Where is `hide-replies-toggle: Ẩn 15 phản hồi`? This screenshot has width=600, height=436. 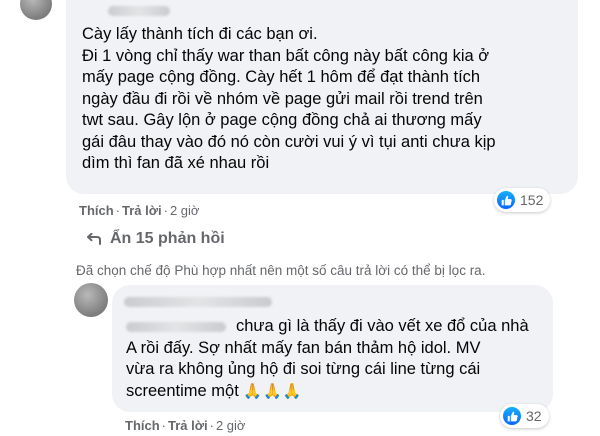 hide-replies-toggle: Ẩn 15 phản hồi is located at coordinates (155, 239).